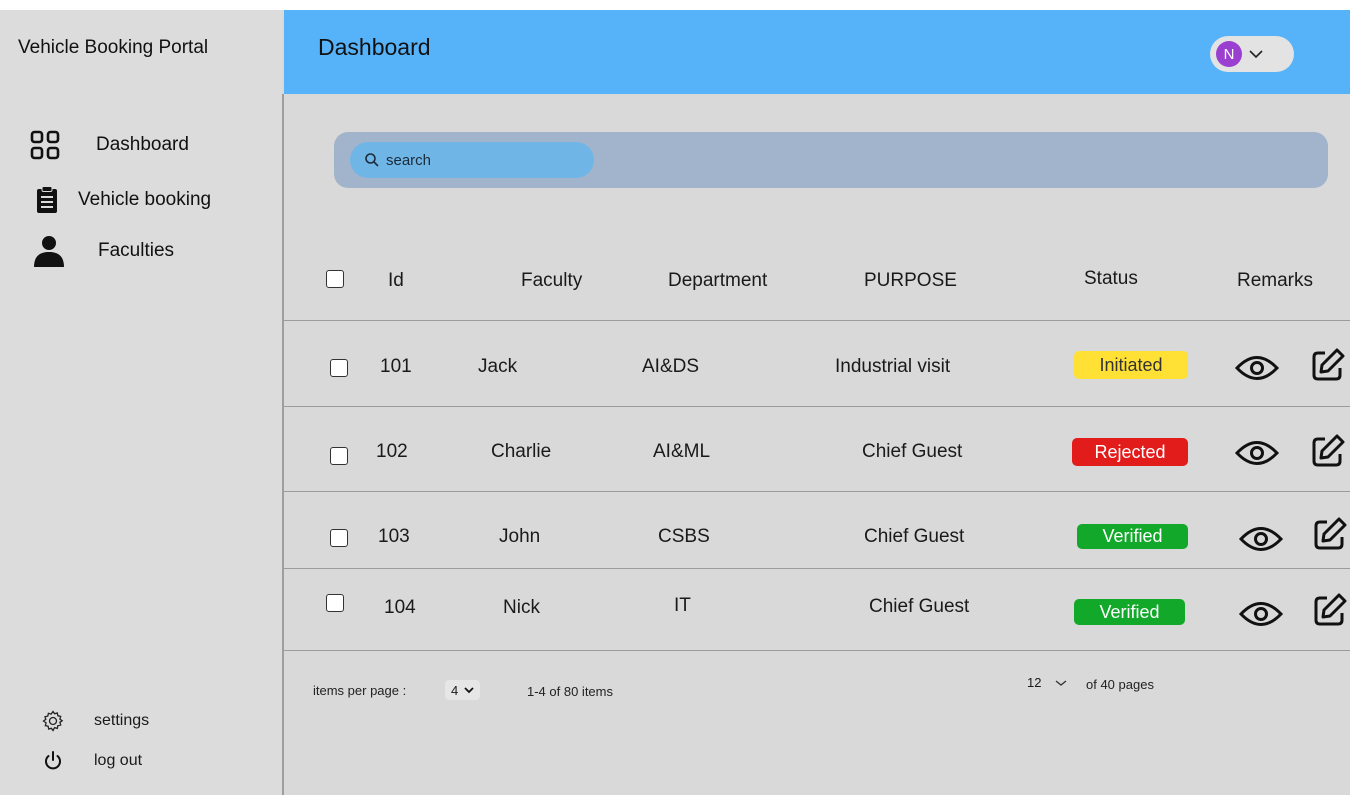 The width and height of the screenshot is (1358, 795). What do you see at coordinates (520, 536) in the screenshot?
I see `cell-faculty: John` at bounding box center [520, 536].